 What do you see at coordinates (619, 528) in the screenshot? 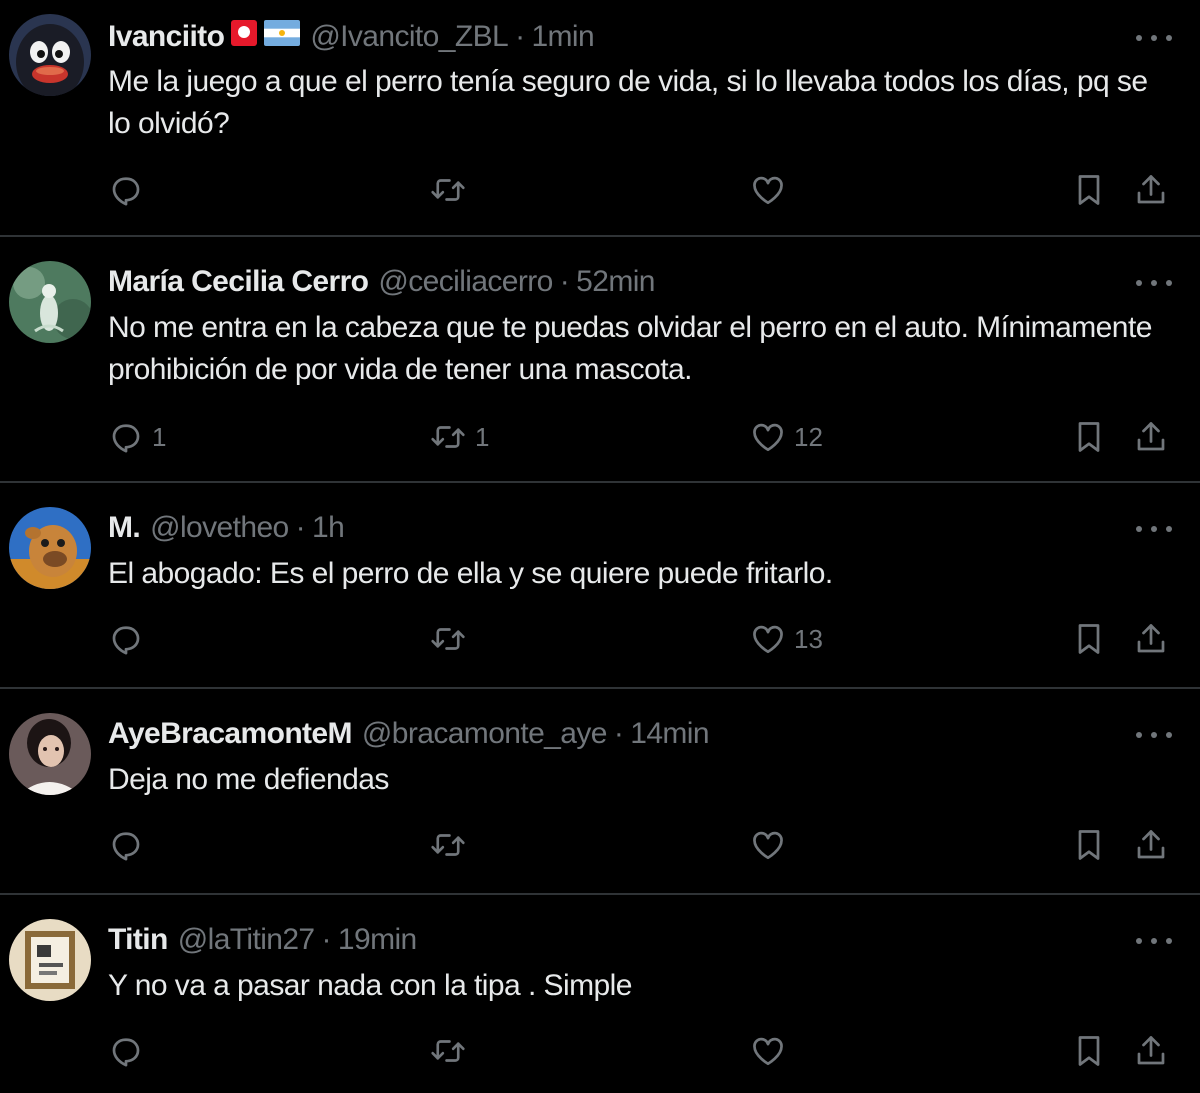
I see `tweet-header: M. @lovetheo · 1h` at bounding box center [619, 528].